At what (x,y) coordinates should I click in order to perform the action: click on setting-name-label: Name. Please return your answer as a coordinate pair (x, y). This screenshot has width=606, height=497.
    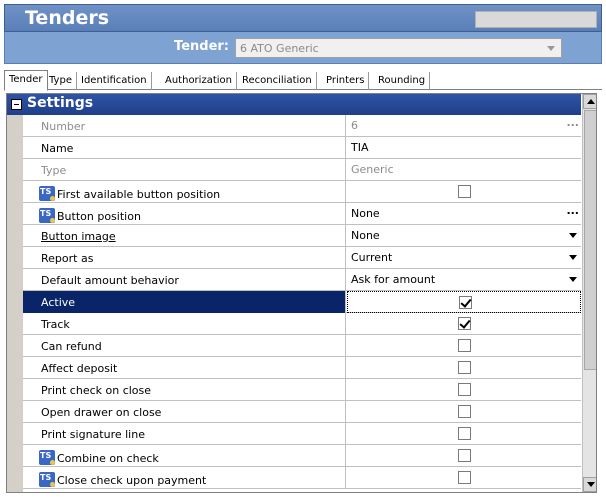
    Looking at the image, I should click on (57, 148).